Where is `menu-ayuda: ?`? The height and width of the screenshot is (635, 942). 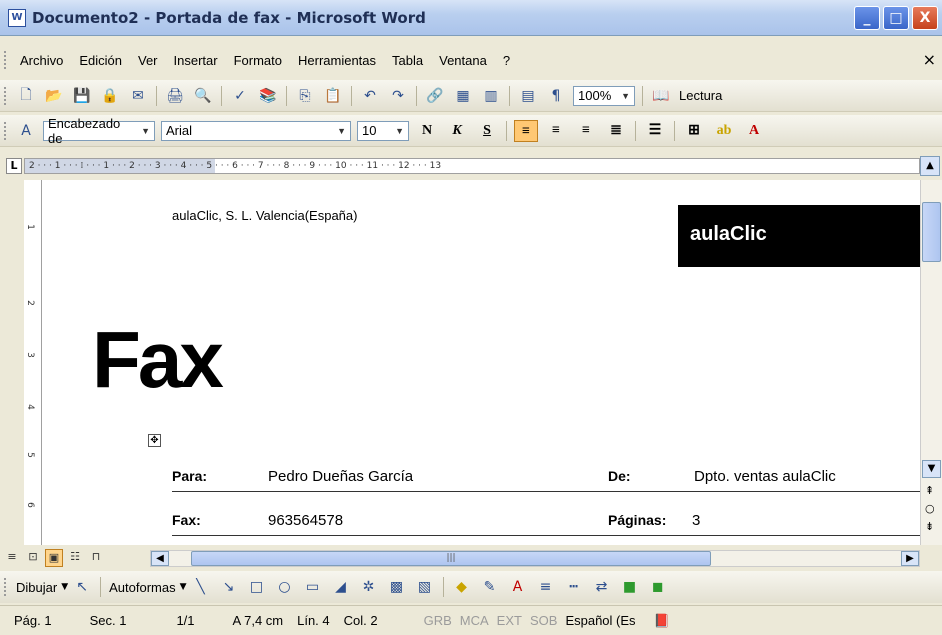
menu-ayuda: ? is located at coordinates (506, 60).